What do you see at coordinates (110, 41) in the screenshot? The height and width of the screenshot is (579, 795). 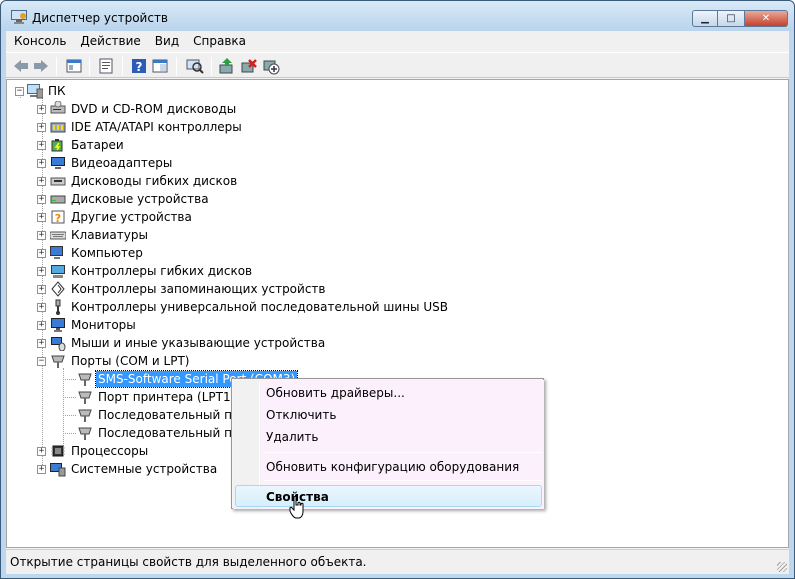 I see `menu-action: Действие` at bounding box center [110, 41].